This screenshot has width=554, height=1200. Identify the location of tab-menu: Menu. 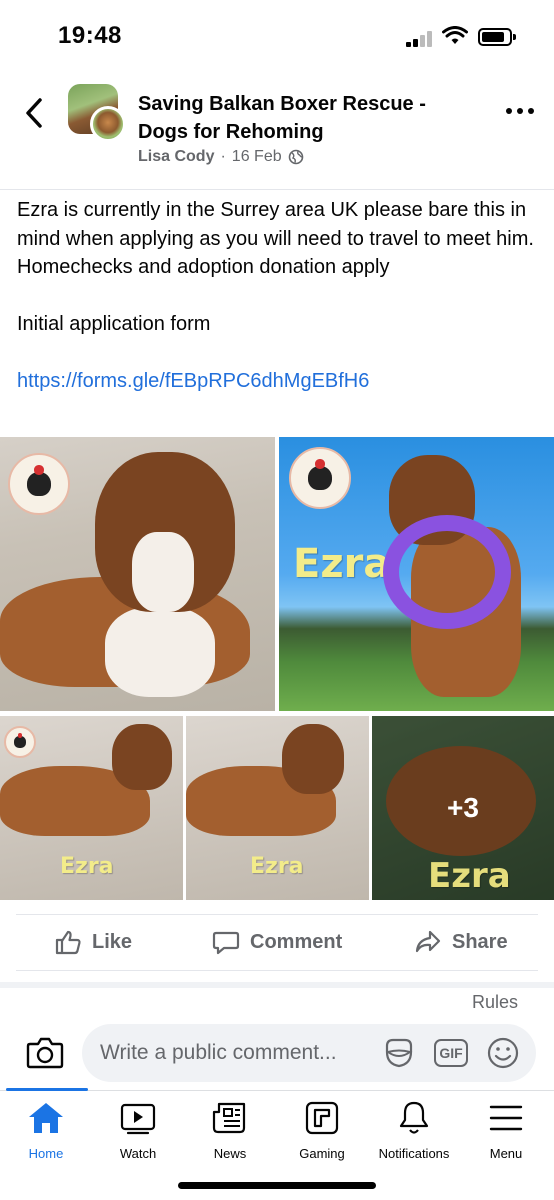
(506, 1130).